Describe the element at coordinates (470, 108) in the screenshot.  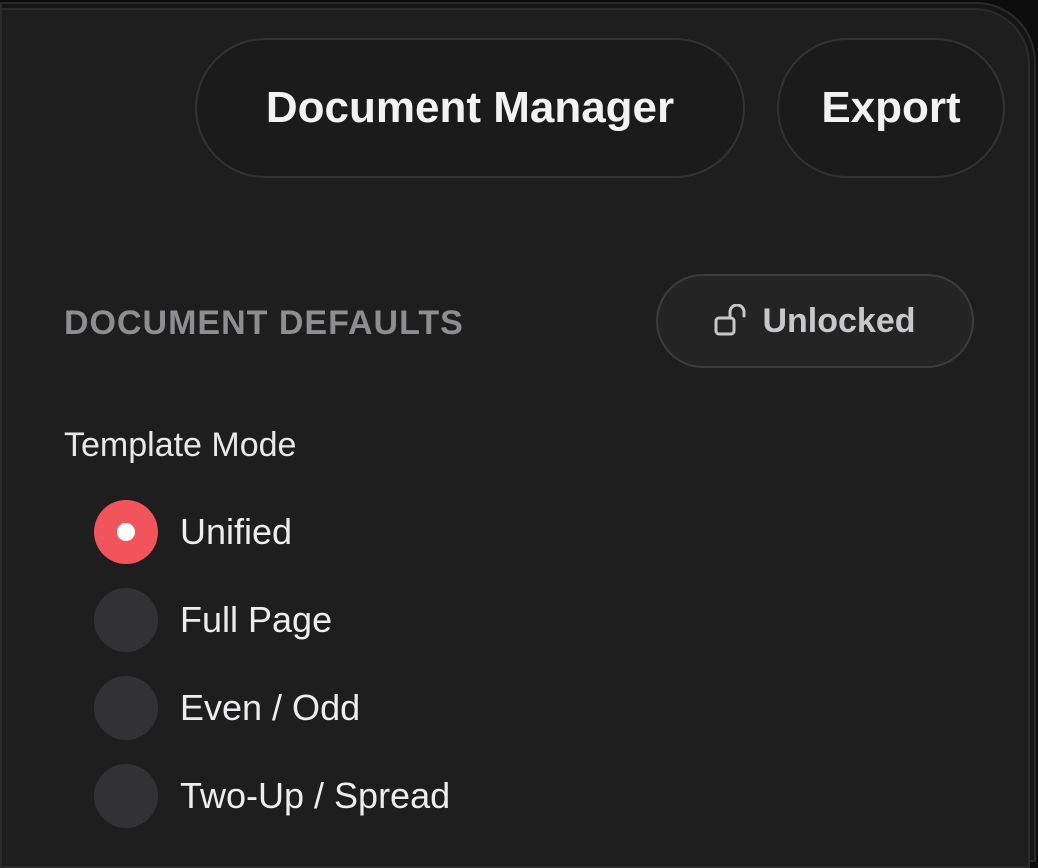
I see `document-manager-button: Document Manager` at that location.